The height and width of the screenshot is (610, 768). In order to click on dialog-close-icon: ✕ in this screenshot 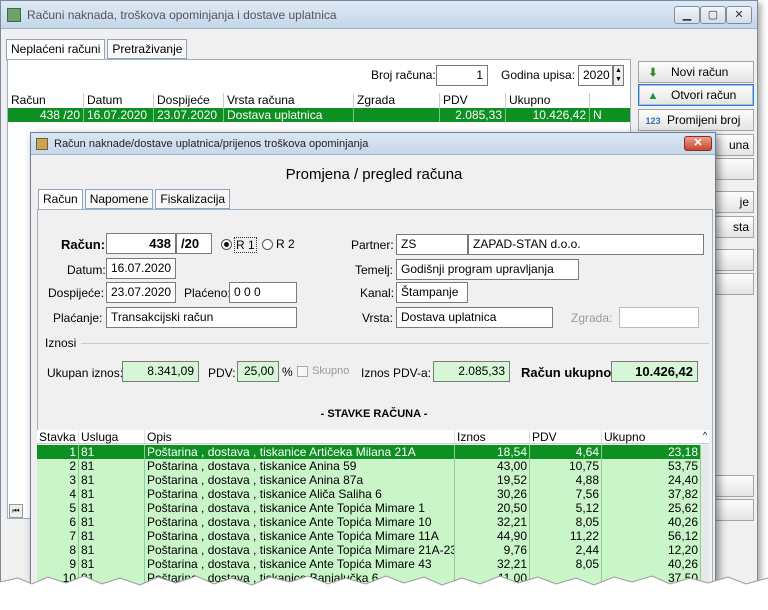, I will do `click(698, 143)`.